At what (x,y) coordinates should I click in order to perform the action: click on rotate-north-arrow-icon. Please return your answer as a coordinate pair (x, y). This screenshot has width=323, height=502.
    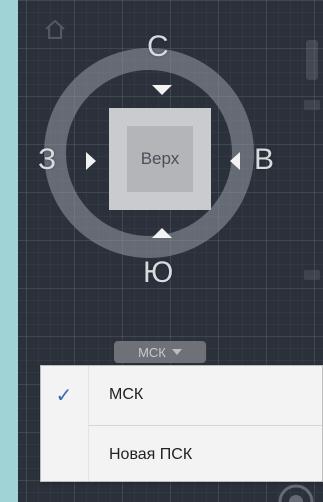
    Looking at the image, I should click on (162, 90).